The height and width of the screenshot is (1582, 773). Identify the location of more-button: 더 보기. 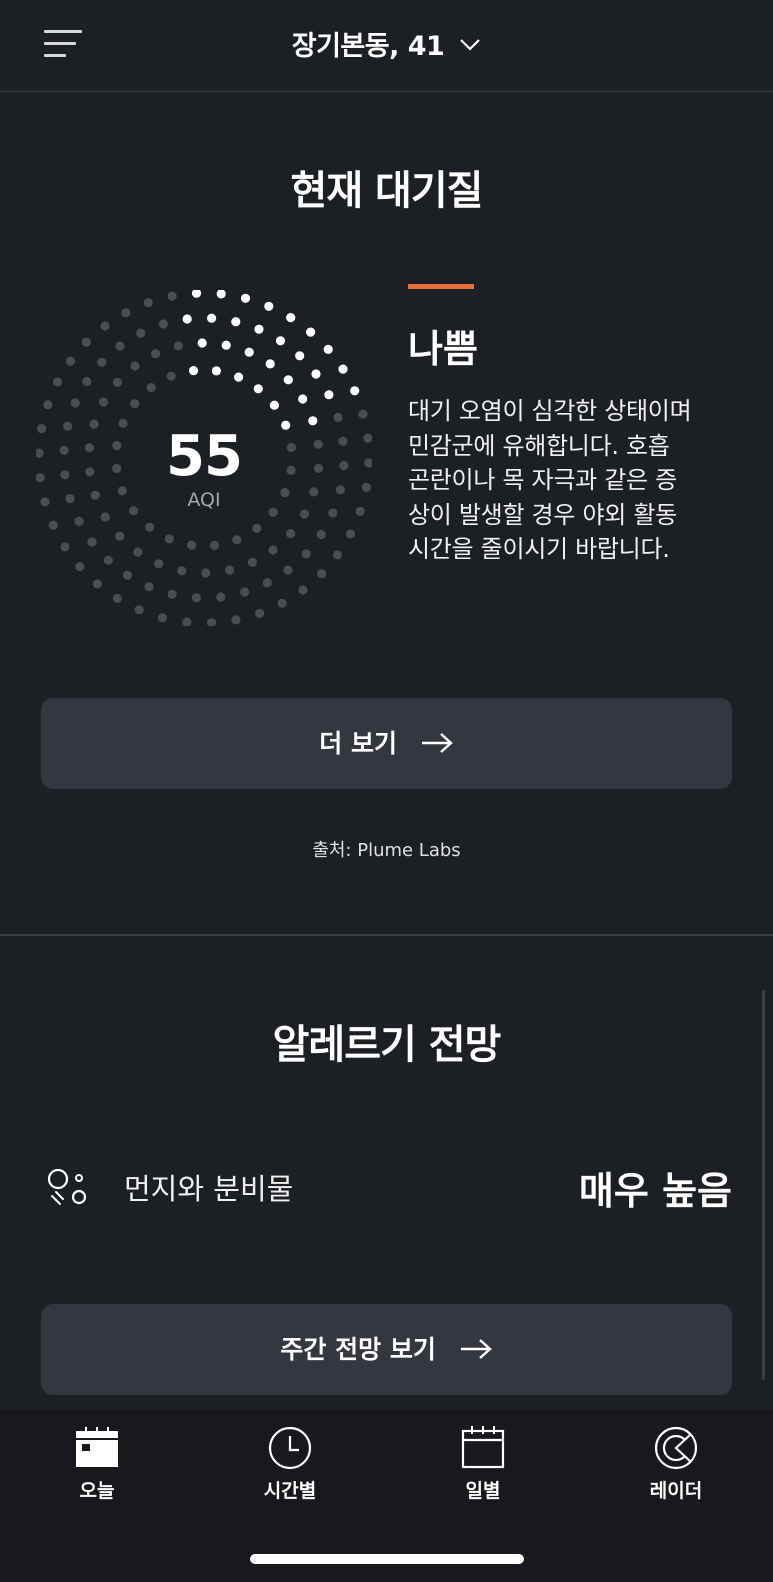
(386, 743).